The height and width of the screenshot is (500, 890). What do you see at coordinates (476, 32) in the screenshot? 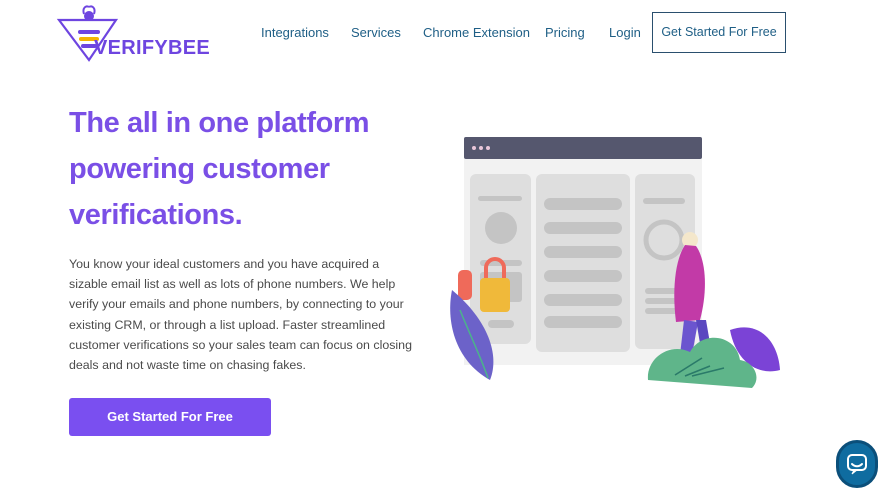
I see `nav-chrome-extension: Chrome Extension` at bounding box center [476, 32].